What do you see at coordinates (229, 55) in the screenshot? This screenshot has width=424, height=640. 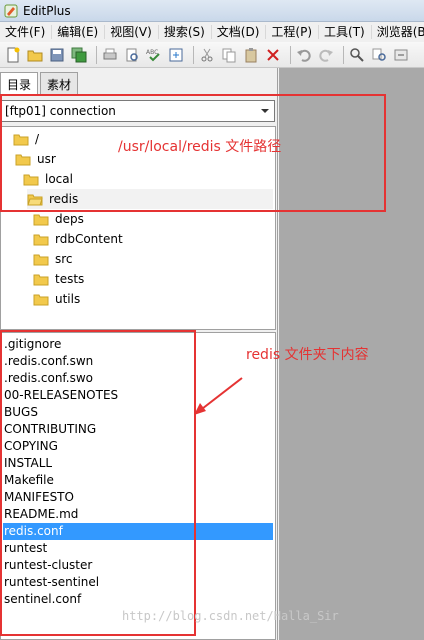 I see `copy-icon` at bounding box center [229, 55].